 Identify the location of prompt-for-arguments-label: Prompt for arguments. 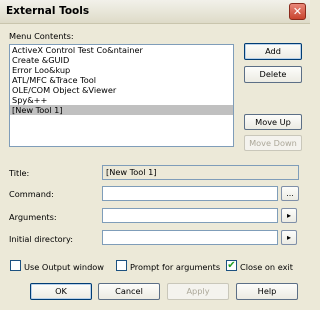
(175, 267).